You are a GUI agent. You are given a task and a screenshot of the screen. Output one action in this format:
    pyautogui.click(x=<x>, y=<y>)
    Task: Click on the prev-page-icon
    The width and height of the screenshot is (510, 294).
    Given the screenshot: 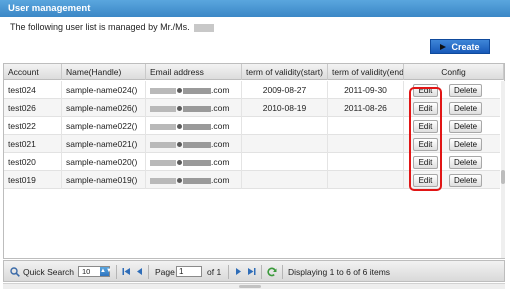 What is the action you would take?
    pyautogui.click(x=139, y=271)
    